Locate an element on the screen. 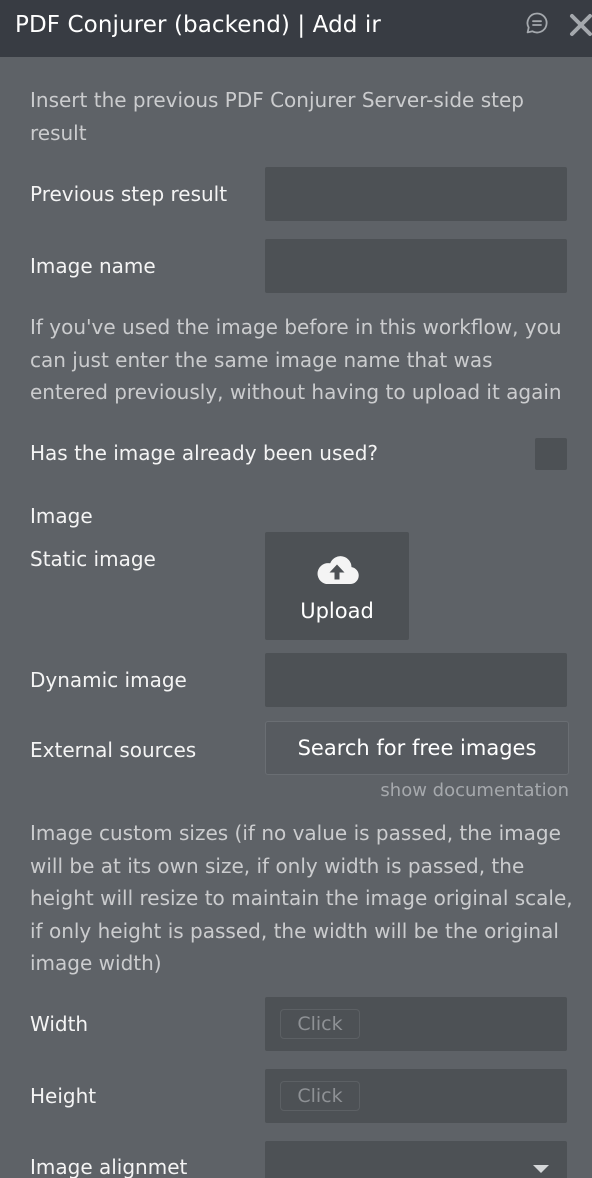  already-used-checkbox is located at coordinates (551, 454).